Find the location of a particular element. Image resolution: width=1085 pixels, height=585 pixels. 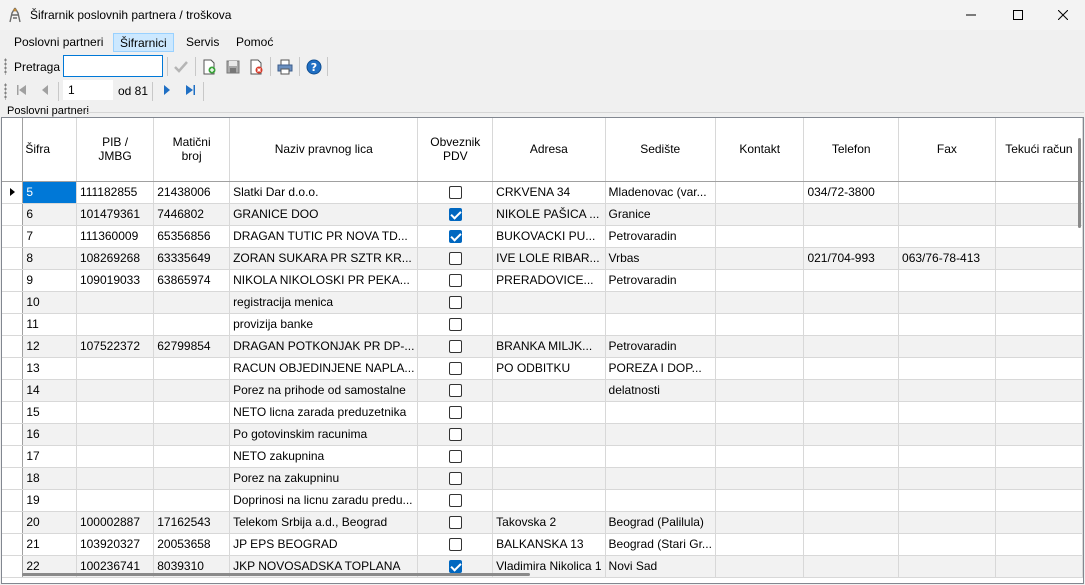

cell-sifra: 20 is located at coordinates (49, 522).